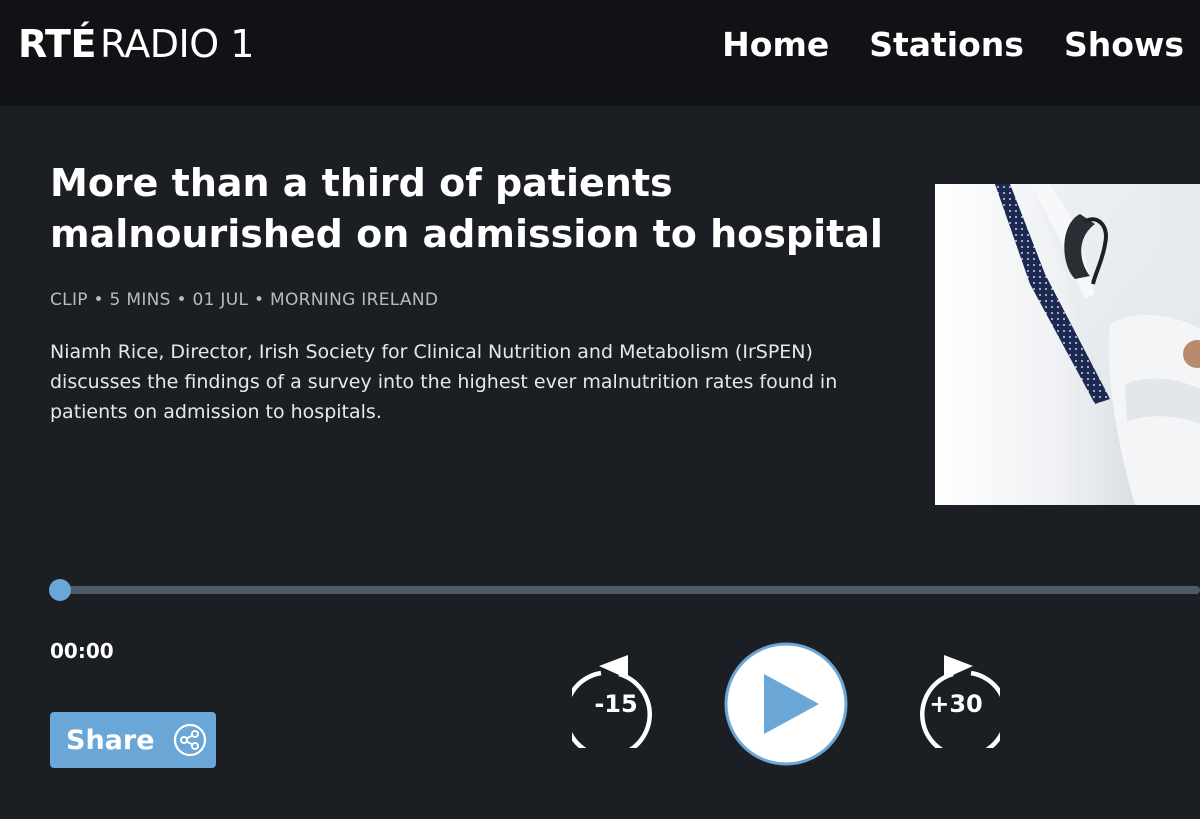 This screenshot has height=819, width=1200. What do you see at coordinates (616, 704) in the screenshot?
I see `rewind-label: -15` at bounding box center [616, 704].